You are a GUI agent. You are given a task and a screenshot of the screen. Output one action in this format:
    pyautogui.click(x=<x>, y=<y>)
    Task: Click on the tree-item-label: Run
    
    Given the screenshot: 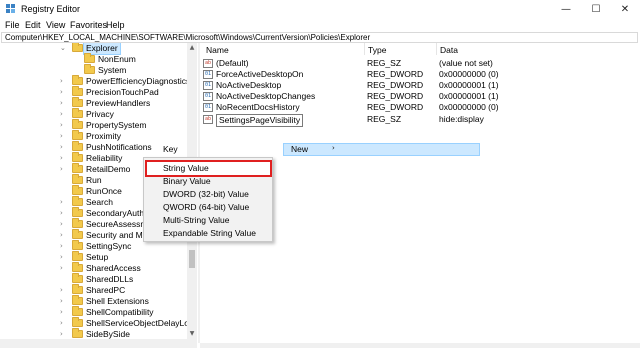 What is the action you would take?
    pyautogui.click(x=94, y=180)
    